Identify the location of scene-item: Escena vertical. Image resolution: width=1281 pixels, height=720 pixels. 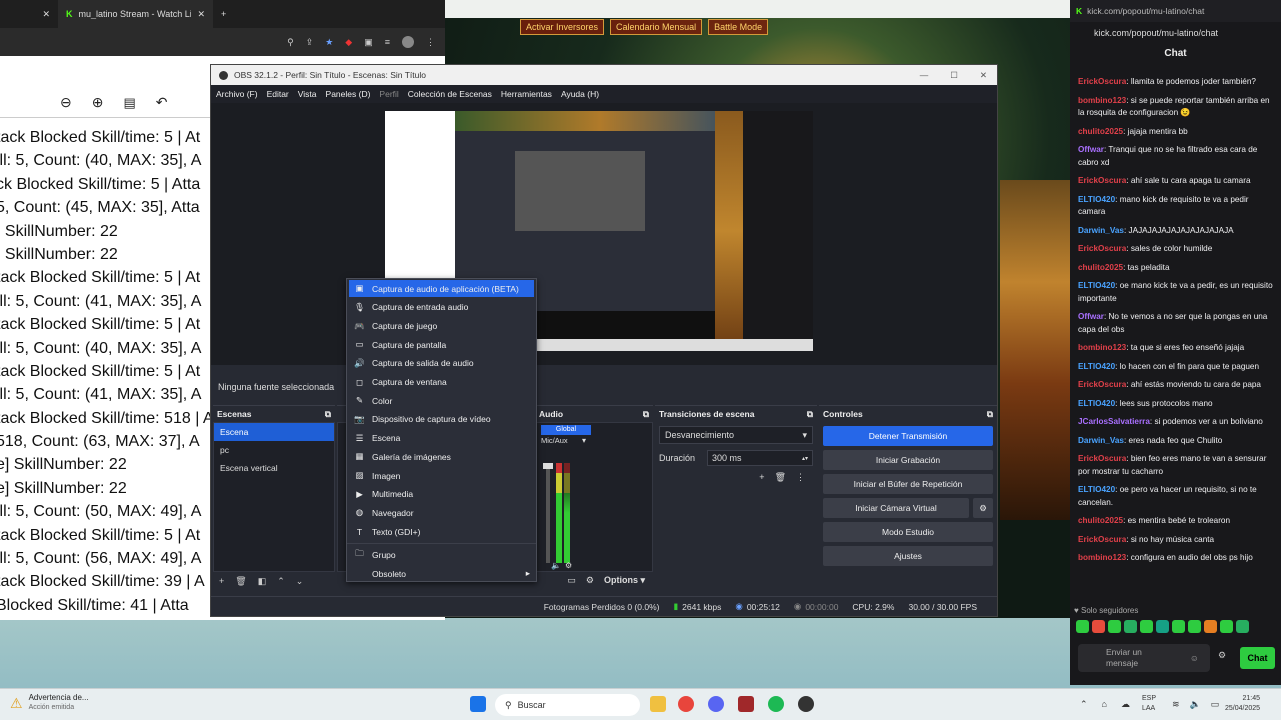
(274, 468).